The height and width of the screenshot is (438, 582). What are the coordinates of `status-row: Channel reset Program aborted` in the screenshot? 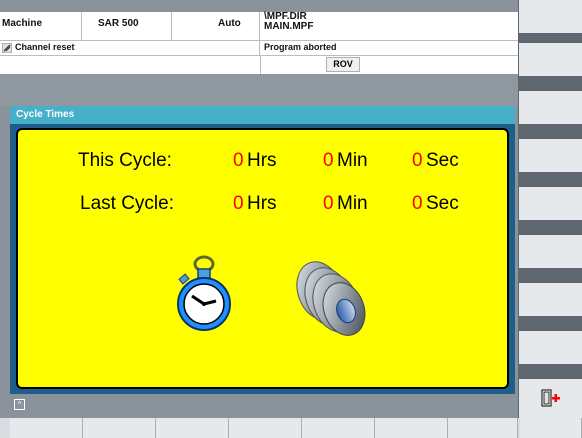 It's located at (259, 48).